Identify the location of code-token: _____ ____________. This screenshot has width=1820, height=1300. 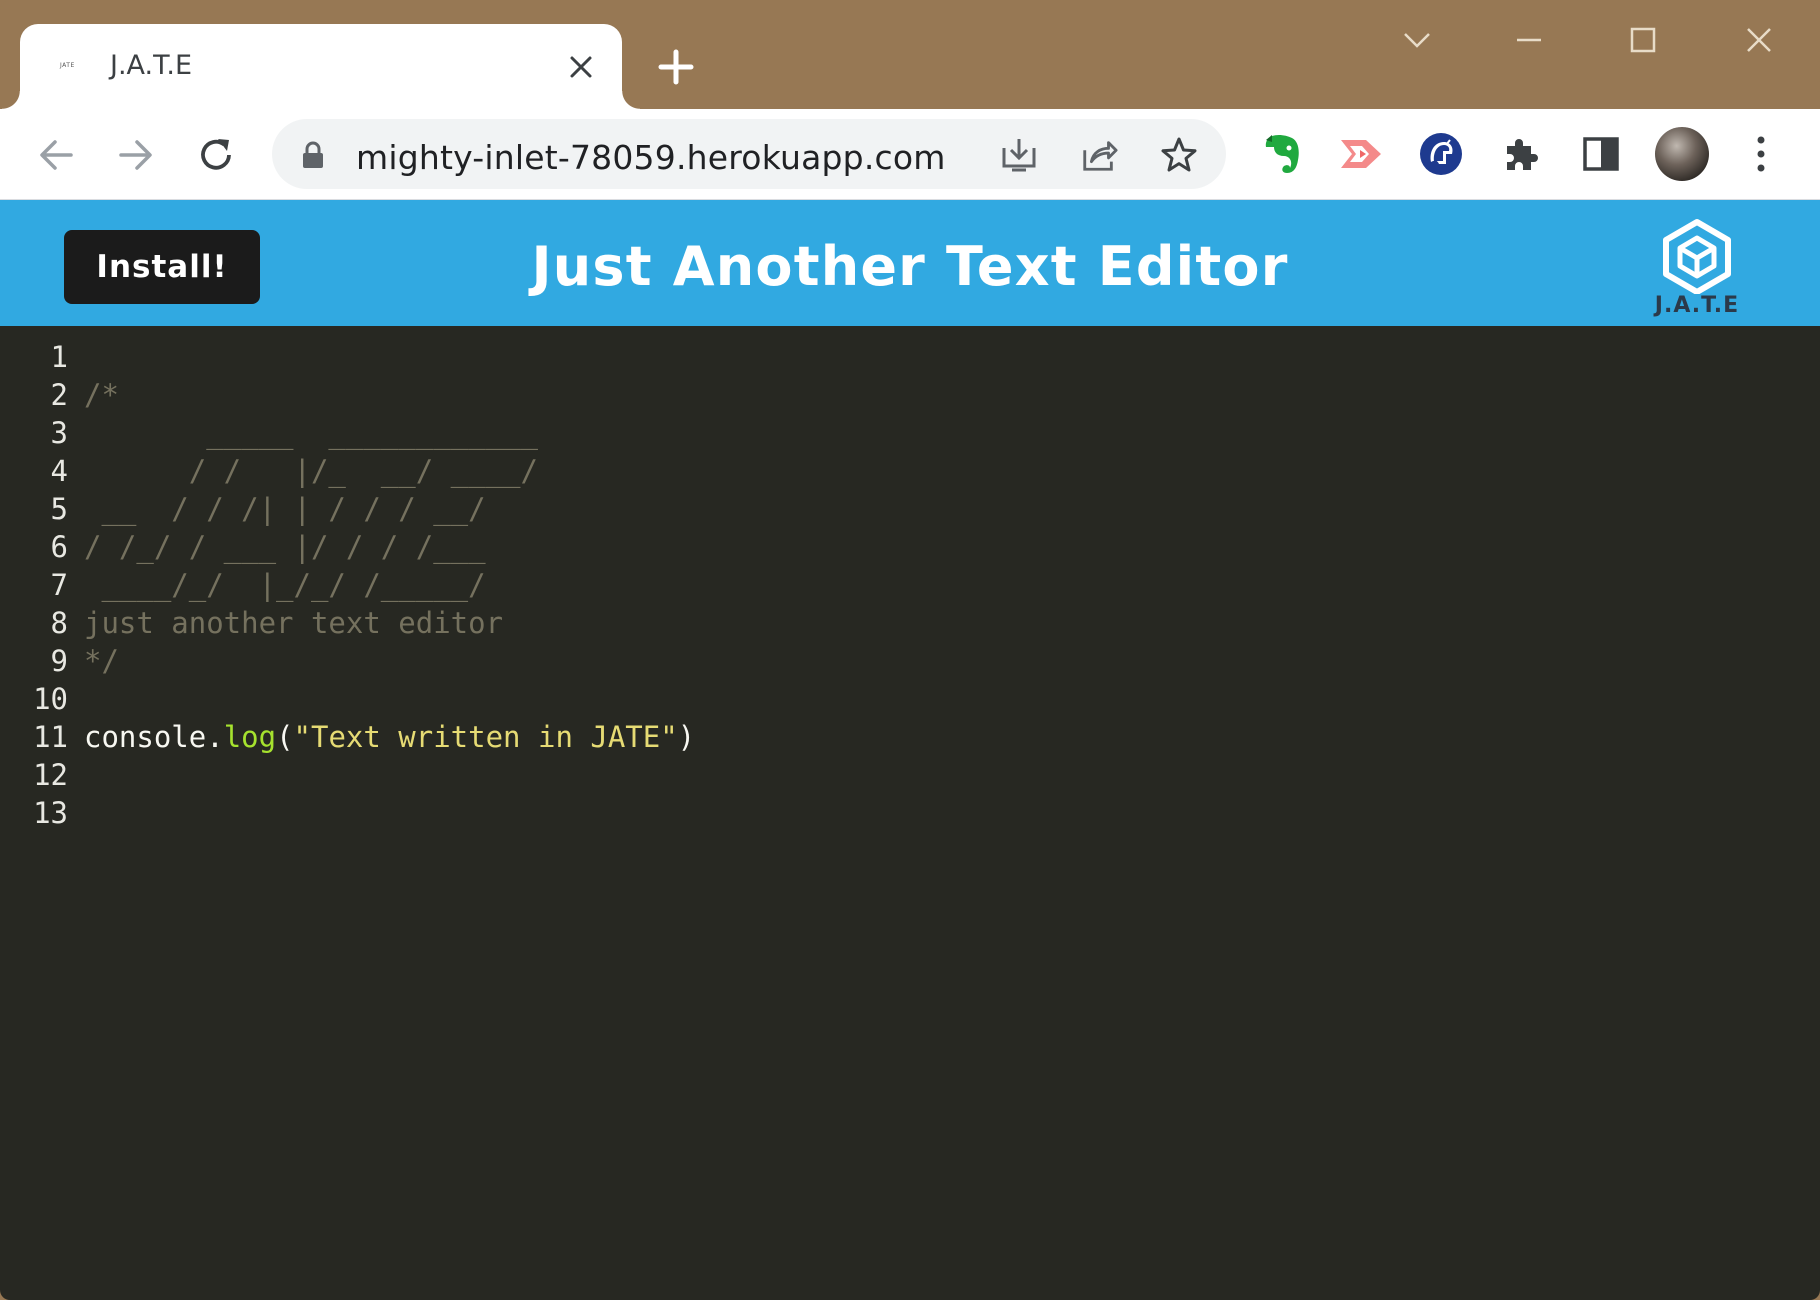
(311, 433).